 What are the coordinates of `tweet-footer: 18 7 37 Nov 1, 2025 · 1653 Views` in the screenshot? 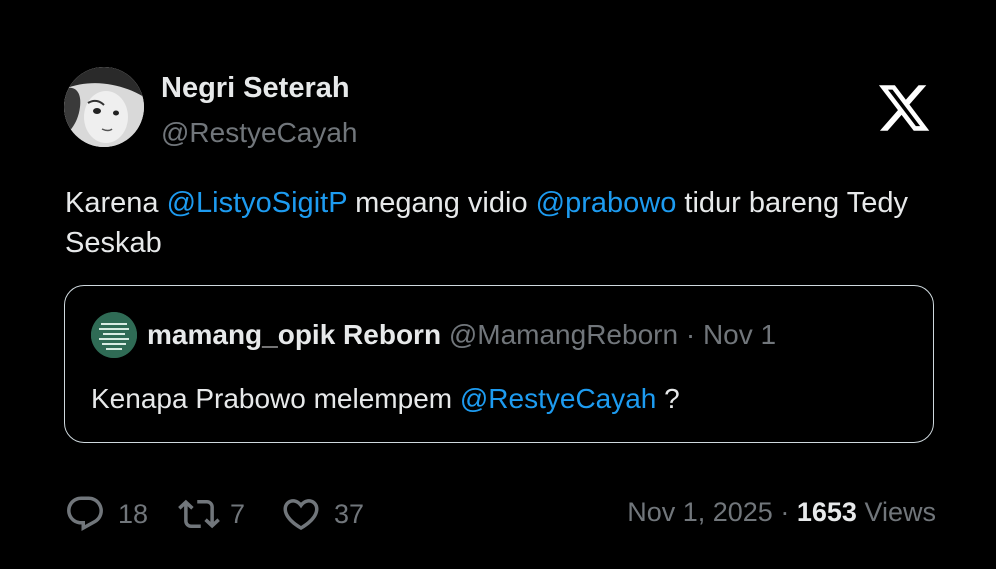 It's located at (500, 514).